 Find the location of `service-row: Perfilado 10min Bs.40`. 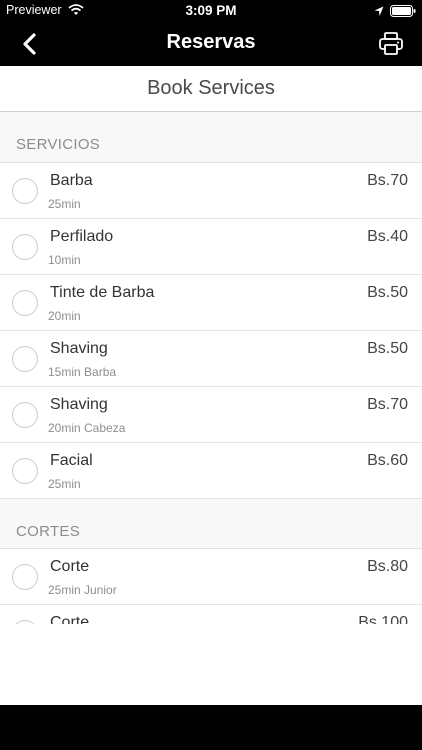

service-row: Perfilado 10min Bs.40 is located at coordinates (211, 247).